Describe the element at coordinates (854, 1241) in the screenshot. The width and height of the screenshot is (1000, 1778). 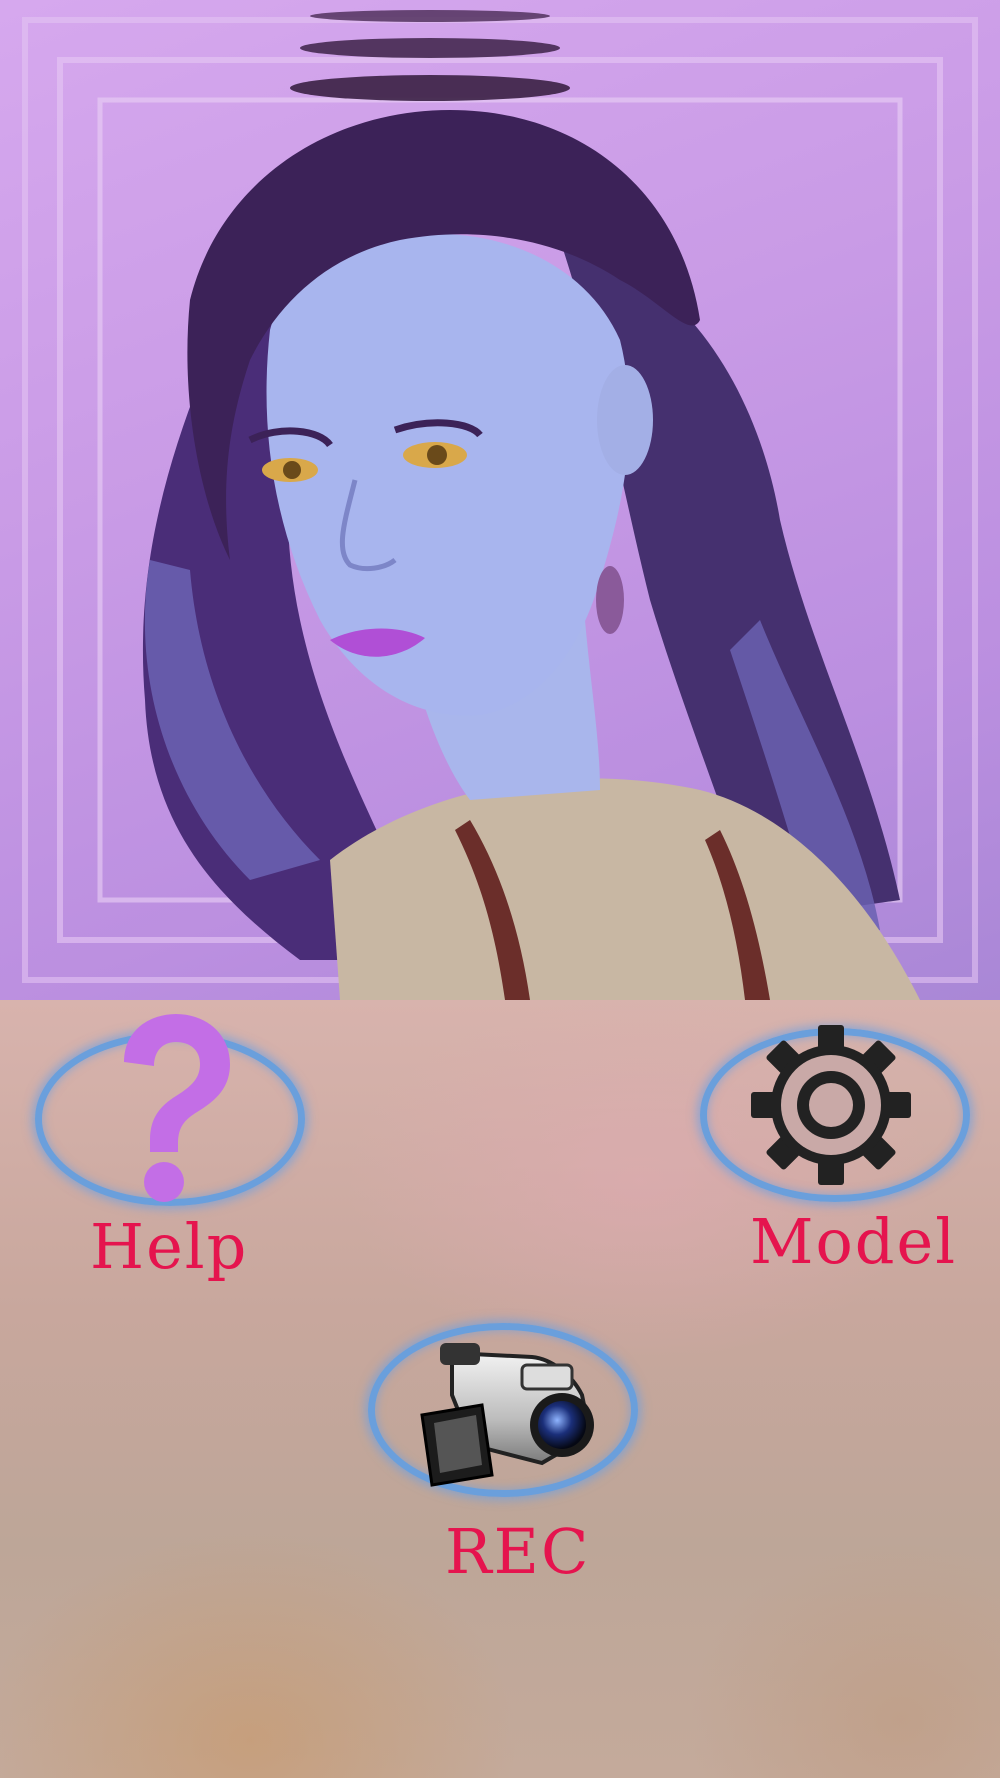
I see `model-label: Model` at that location.